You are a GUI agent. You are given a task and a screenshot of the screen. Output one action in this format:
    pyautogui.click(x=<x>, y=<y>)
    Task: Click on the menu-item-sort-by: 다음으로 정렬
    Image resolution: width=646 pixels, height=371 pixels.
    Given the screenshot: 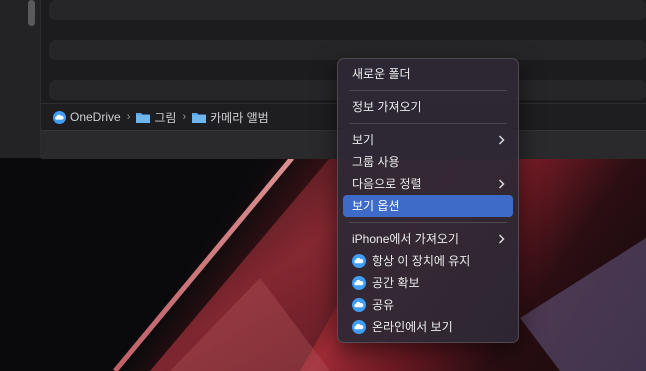 What is the action you would take?
    pyautogui.click(x=428, y=184)
    